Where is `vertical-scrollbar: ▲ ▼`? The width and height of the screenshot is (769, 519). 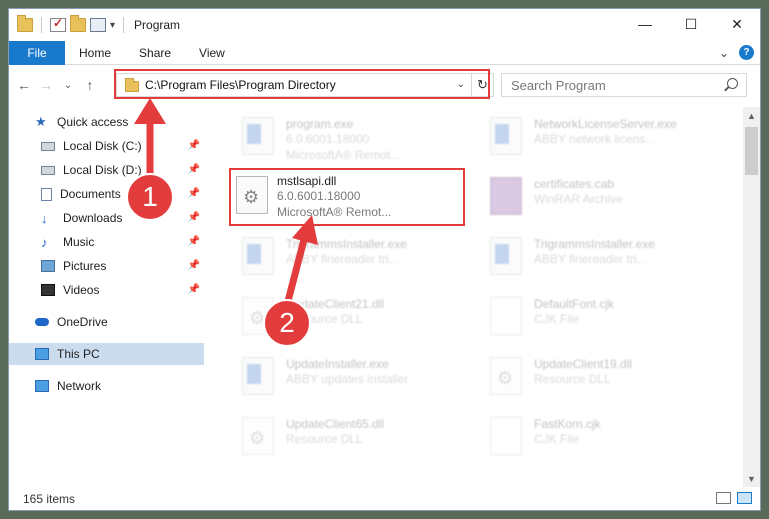 vertical-scrollbar: ▲ ▼ is located at coordinates (751, 297).